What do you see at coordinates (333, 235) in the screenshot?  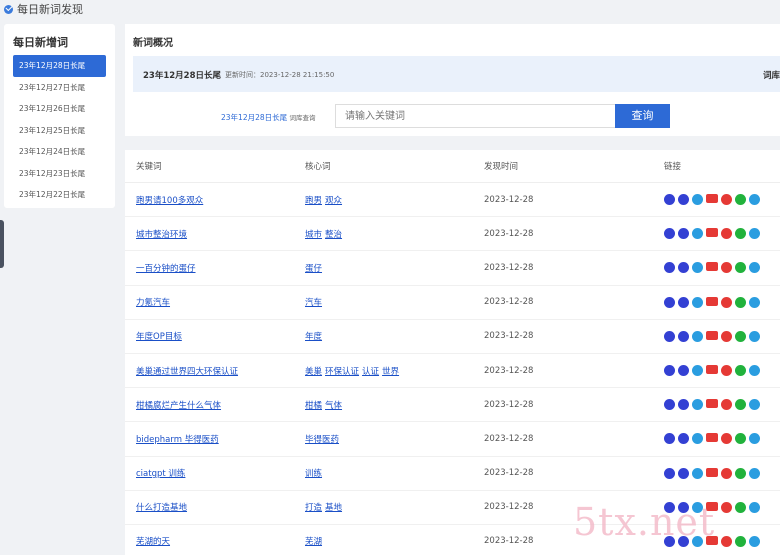 I see `core-word-link: 整治` at bounding box center [333, 235].